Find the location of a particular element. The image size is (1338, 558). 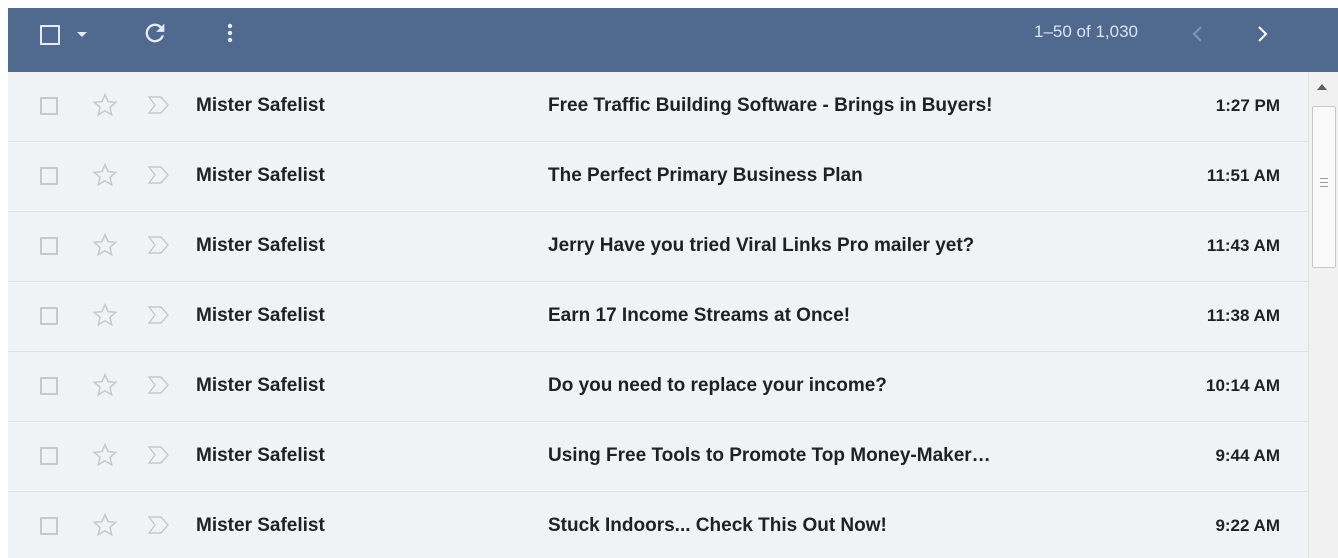

pagination-count: 1–50 of 1,030 is located at coordinates (1086, 31).